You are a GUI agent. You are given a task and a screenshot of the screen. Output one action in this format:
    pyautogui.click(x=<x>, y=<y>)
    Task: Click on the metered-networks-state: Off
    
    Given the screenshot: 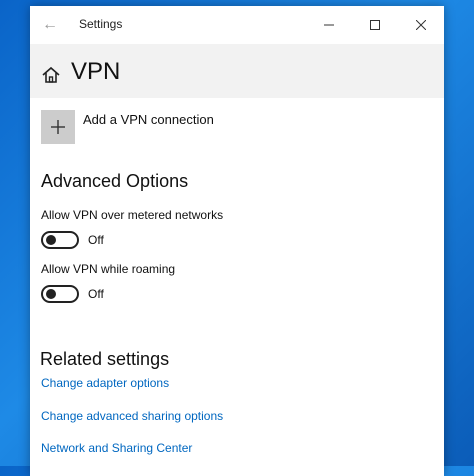 What is the action you would take?
    pyautogui.click(x=96, y=240)
    